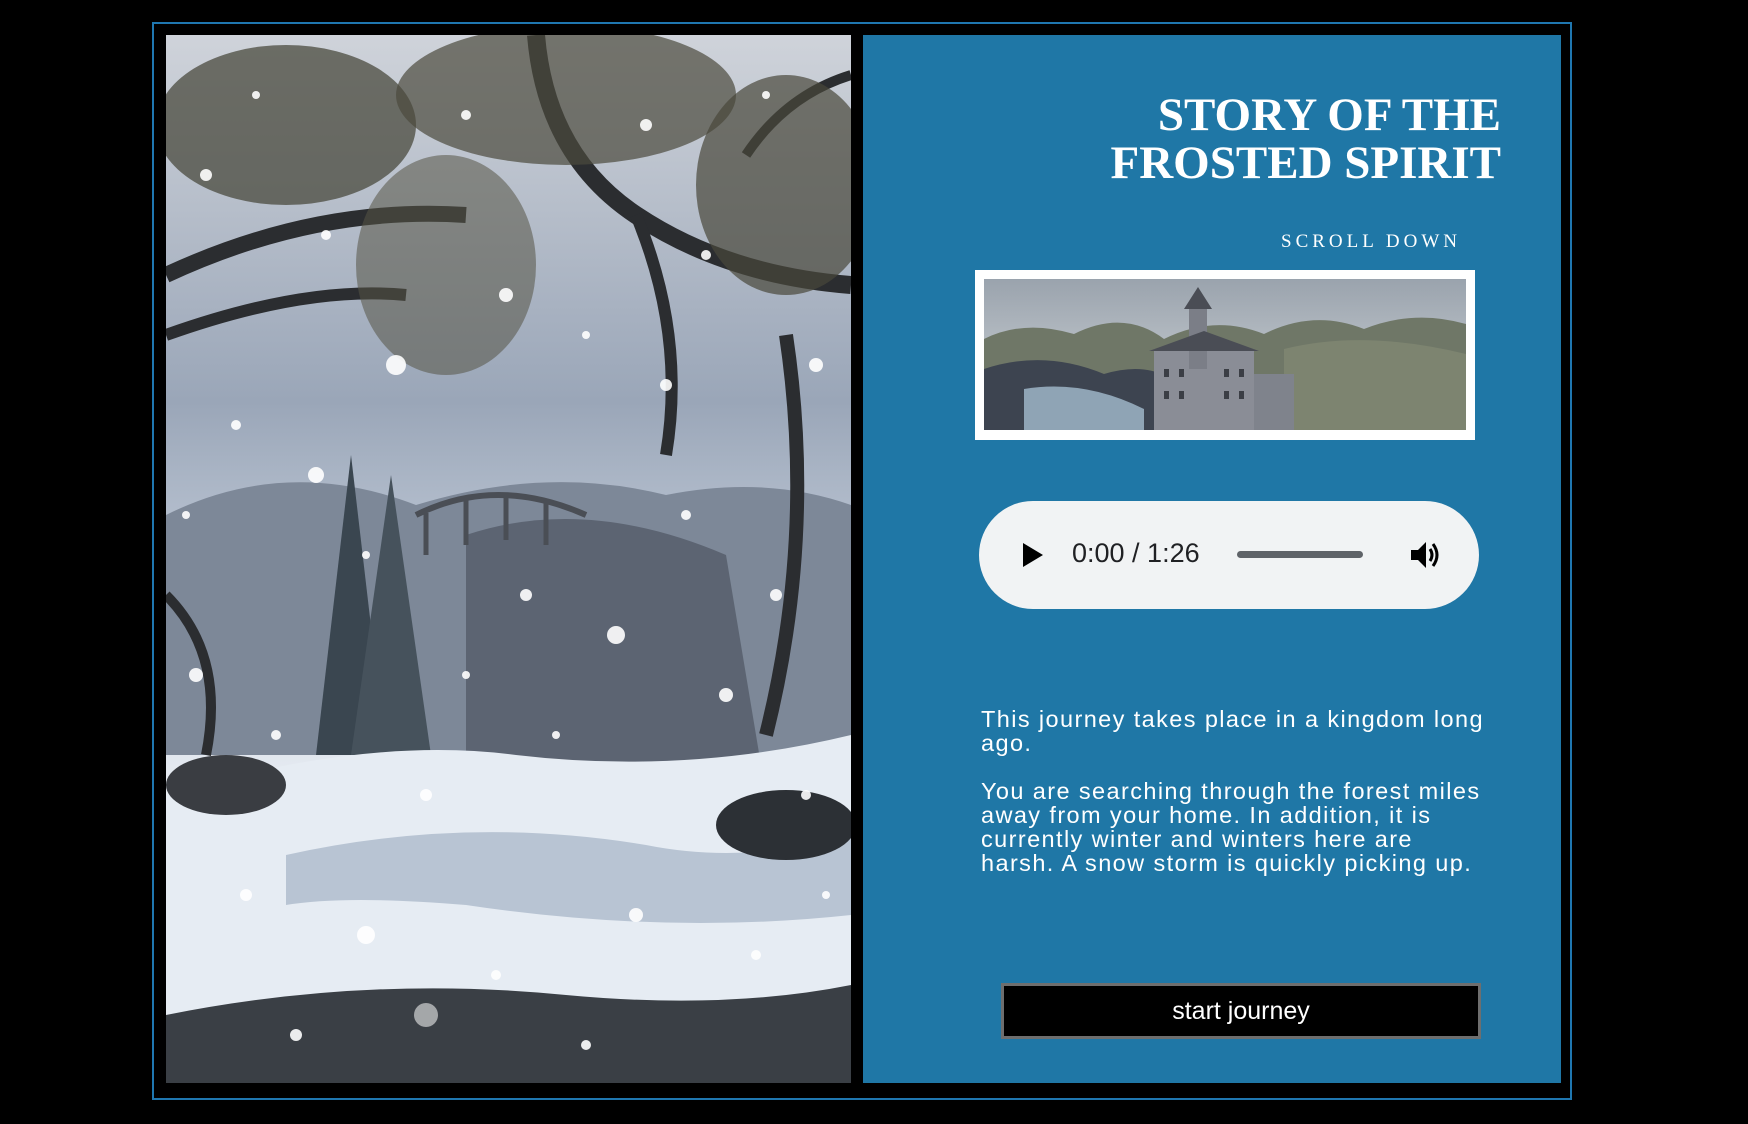 The width and height of the screenshot is (1748, 1124). What do you see at coordinates (1229, 555) in the screenshot?
I see `audio-player: 0:00 / 1:26` at bounding box center [1229, 555].